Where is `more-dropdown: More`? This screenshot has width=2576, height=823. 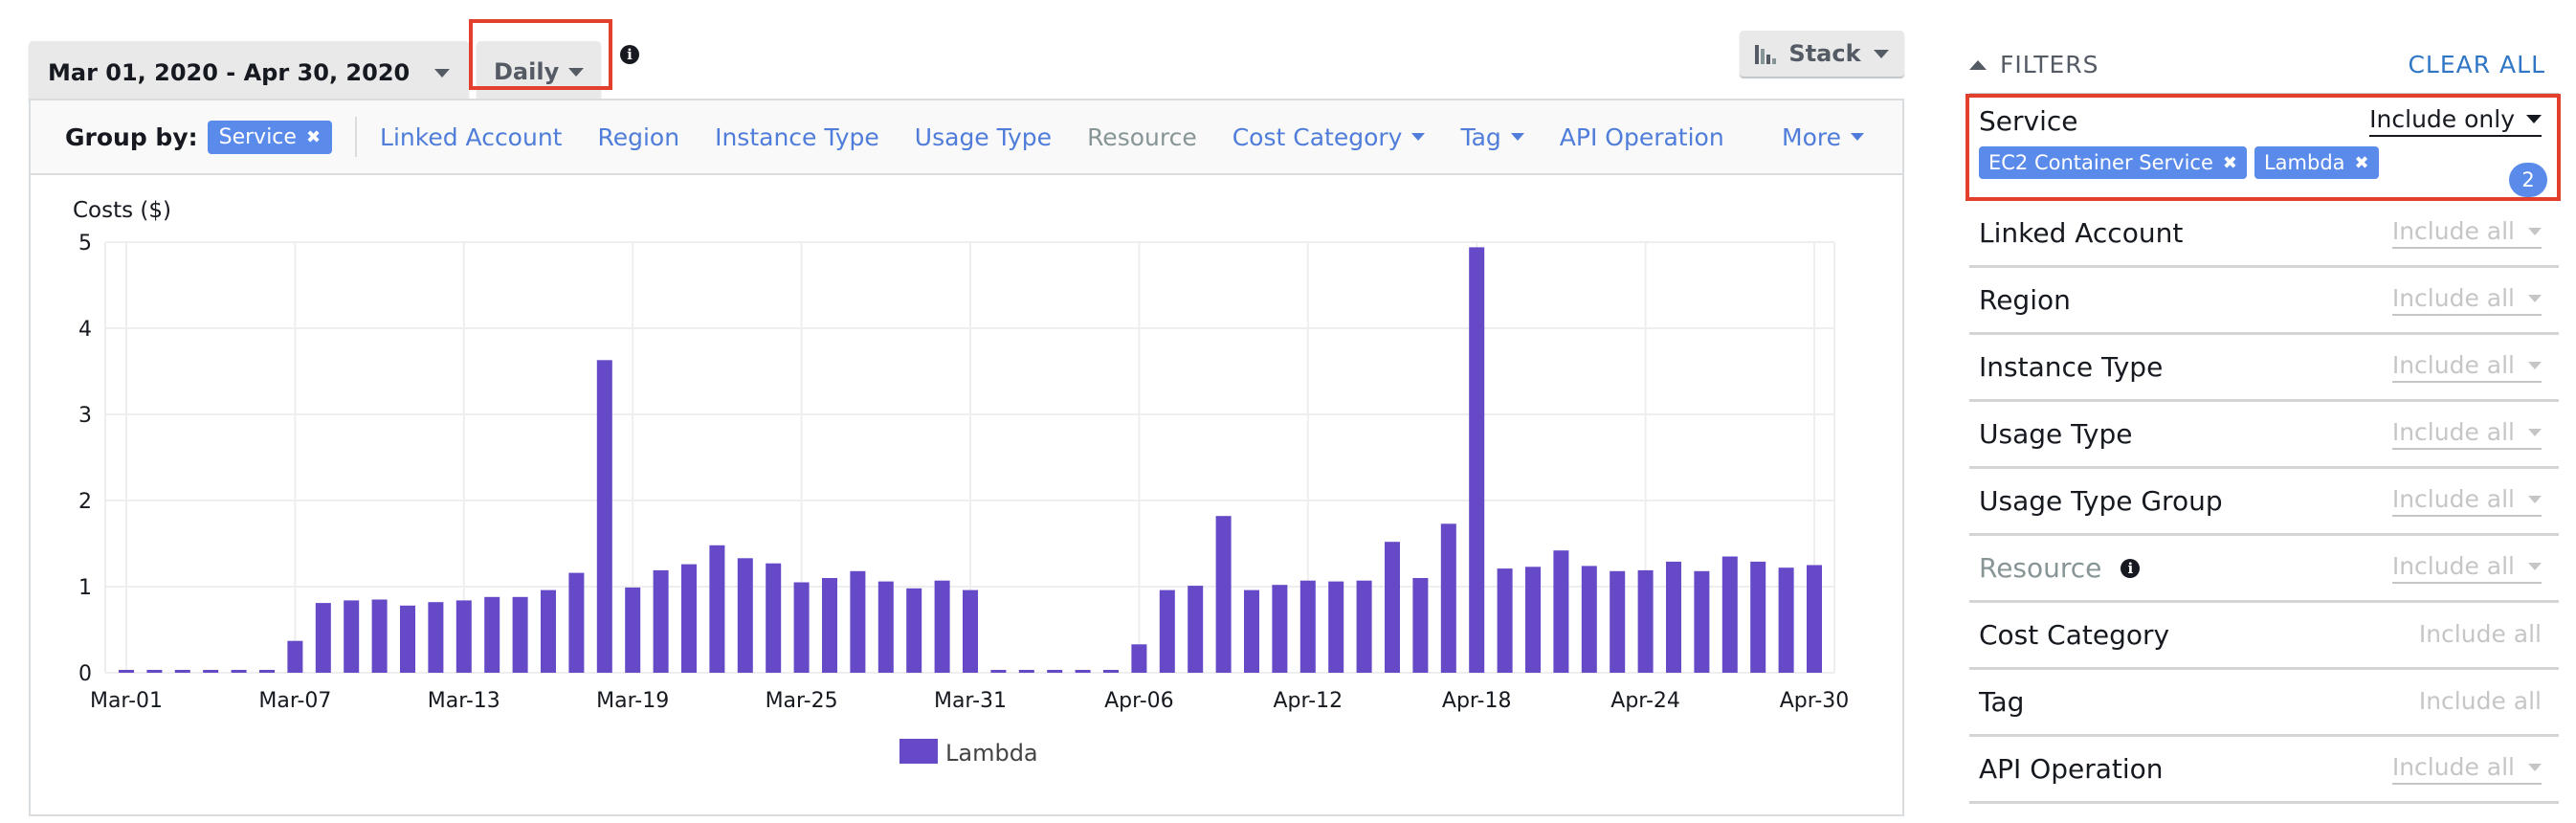 more-dropdown: More is located at coordinates (1823, 137).